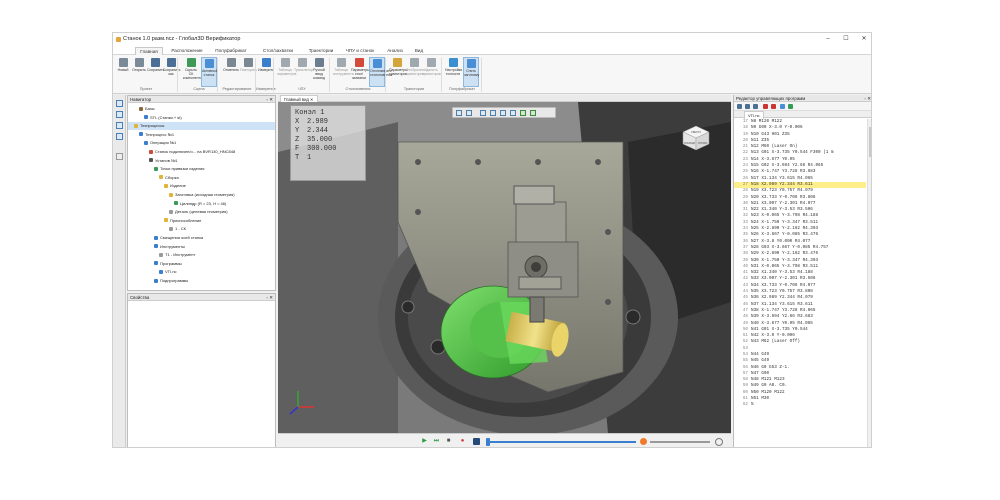 The width and height of the screenshot is (1000, 500). What do you see at coordinates (303, 72) in the screenshot?
I see `translator-button: Транслятор` at bounding box center [303, 72].